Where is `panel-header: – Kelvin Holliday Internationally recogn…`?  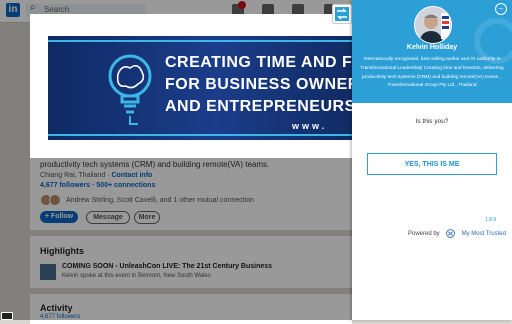 panel-header: – Kelvin Holliday Internationally recogn… is located at coordinates (432, 51).